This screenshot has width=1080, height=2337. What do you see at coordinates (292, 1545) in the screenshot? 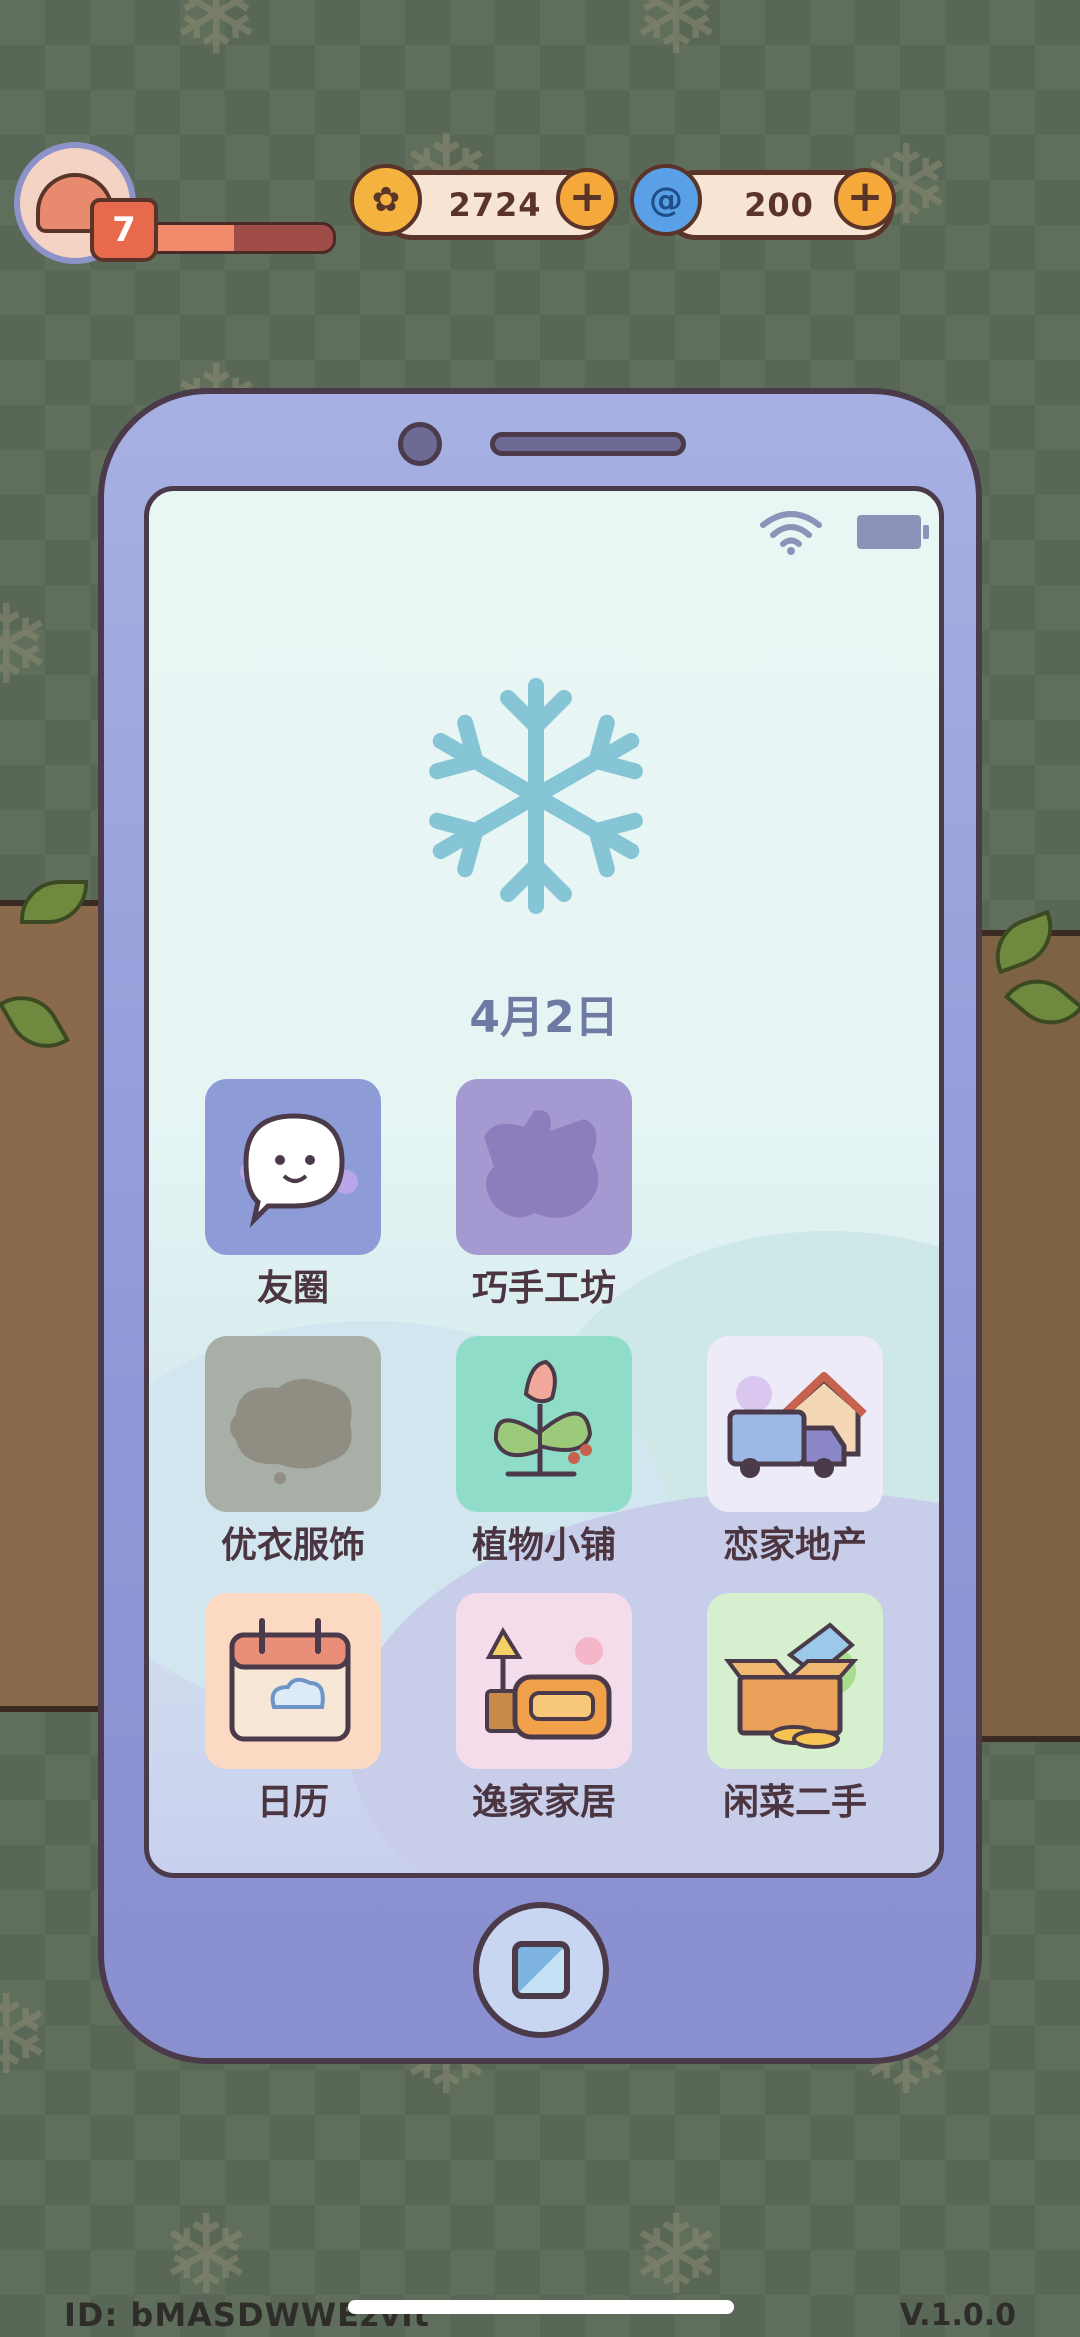
I see `app-label: 优衣服饰` at bounding box center [292, 1545].